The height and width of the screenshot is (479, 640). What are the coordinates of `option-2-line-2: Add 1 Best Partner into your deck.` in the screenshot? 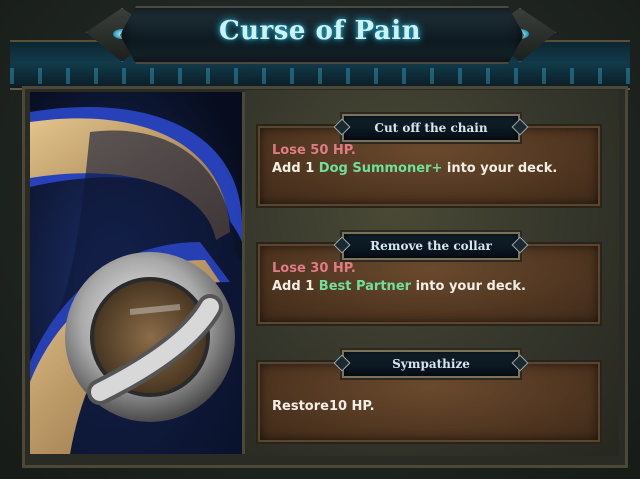 It's located at (399, 286).